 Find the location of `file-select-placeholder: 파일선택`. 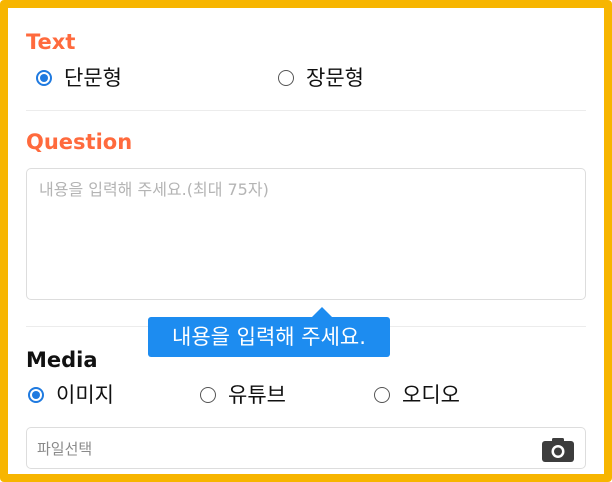

file-select-placeholder: 파일선택 is located at coordinates (65, 449).